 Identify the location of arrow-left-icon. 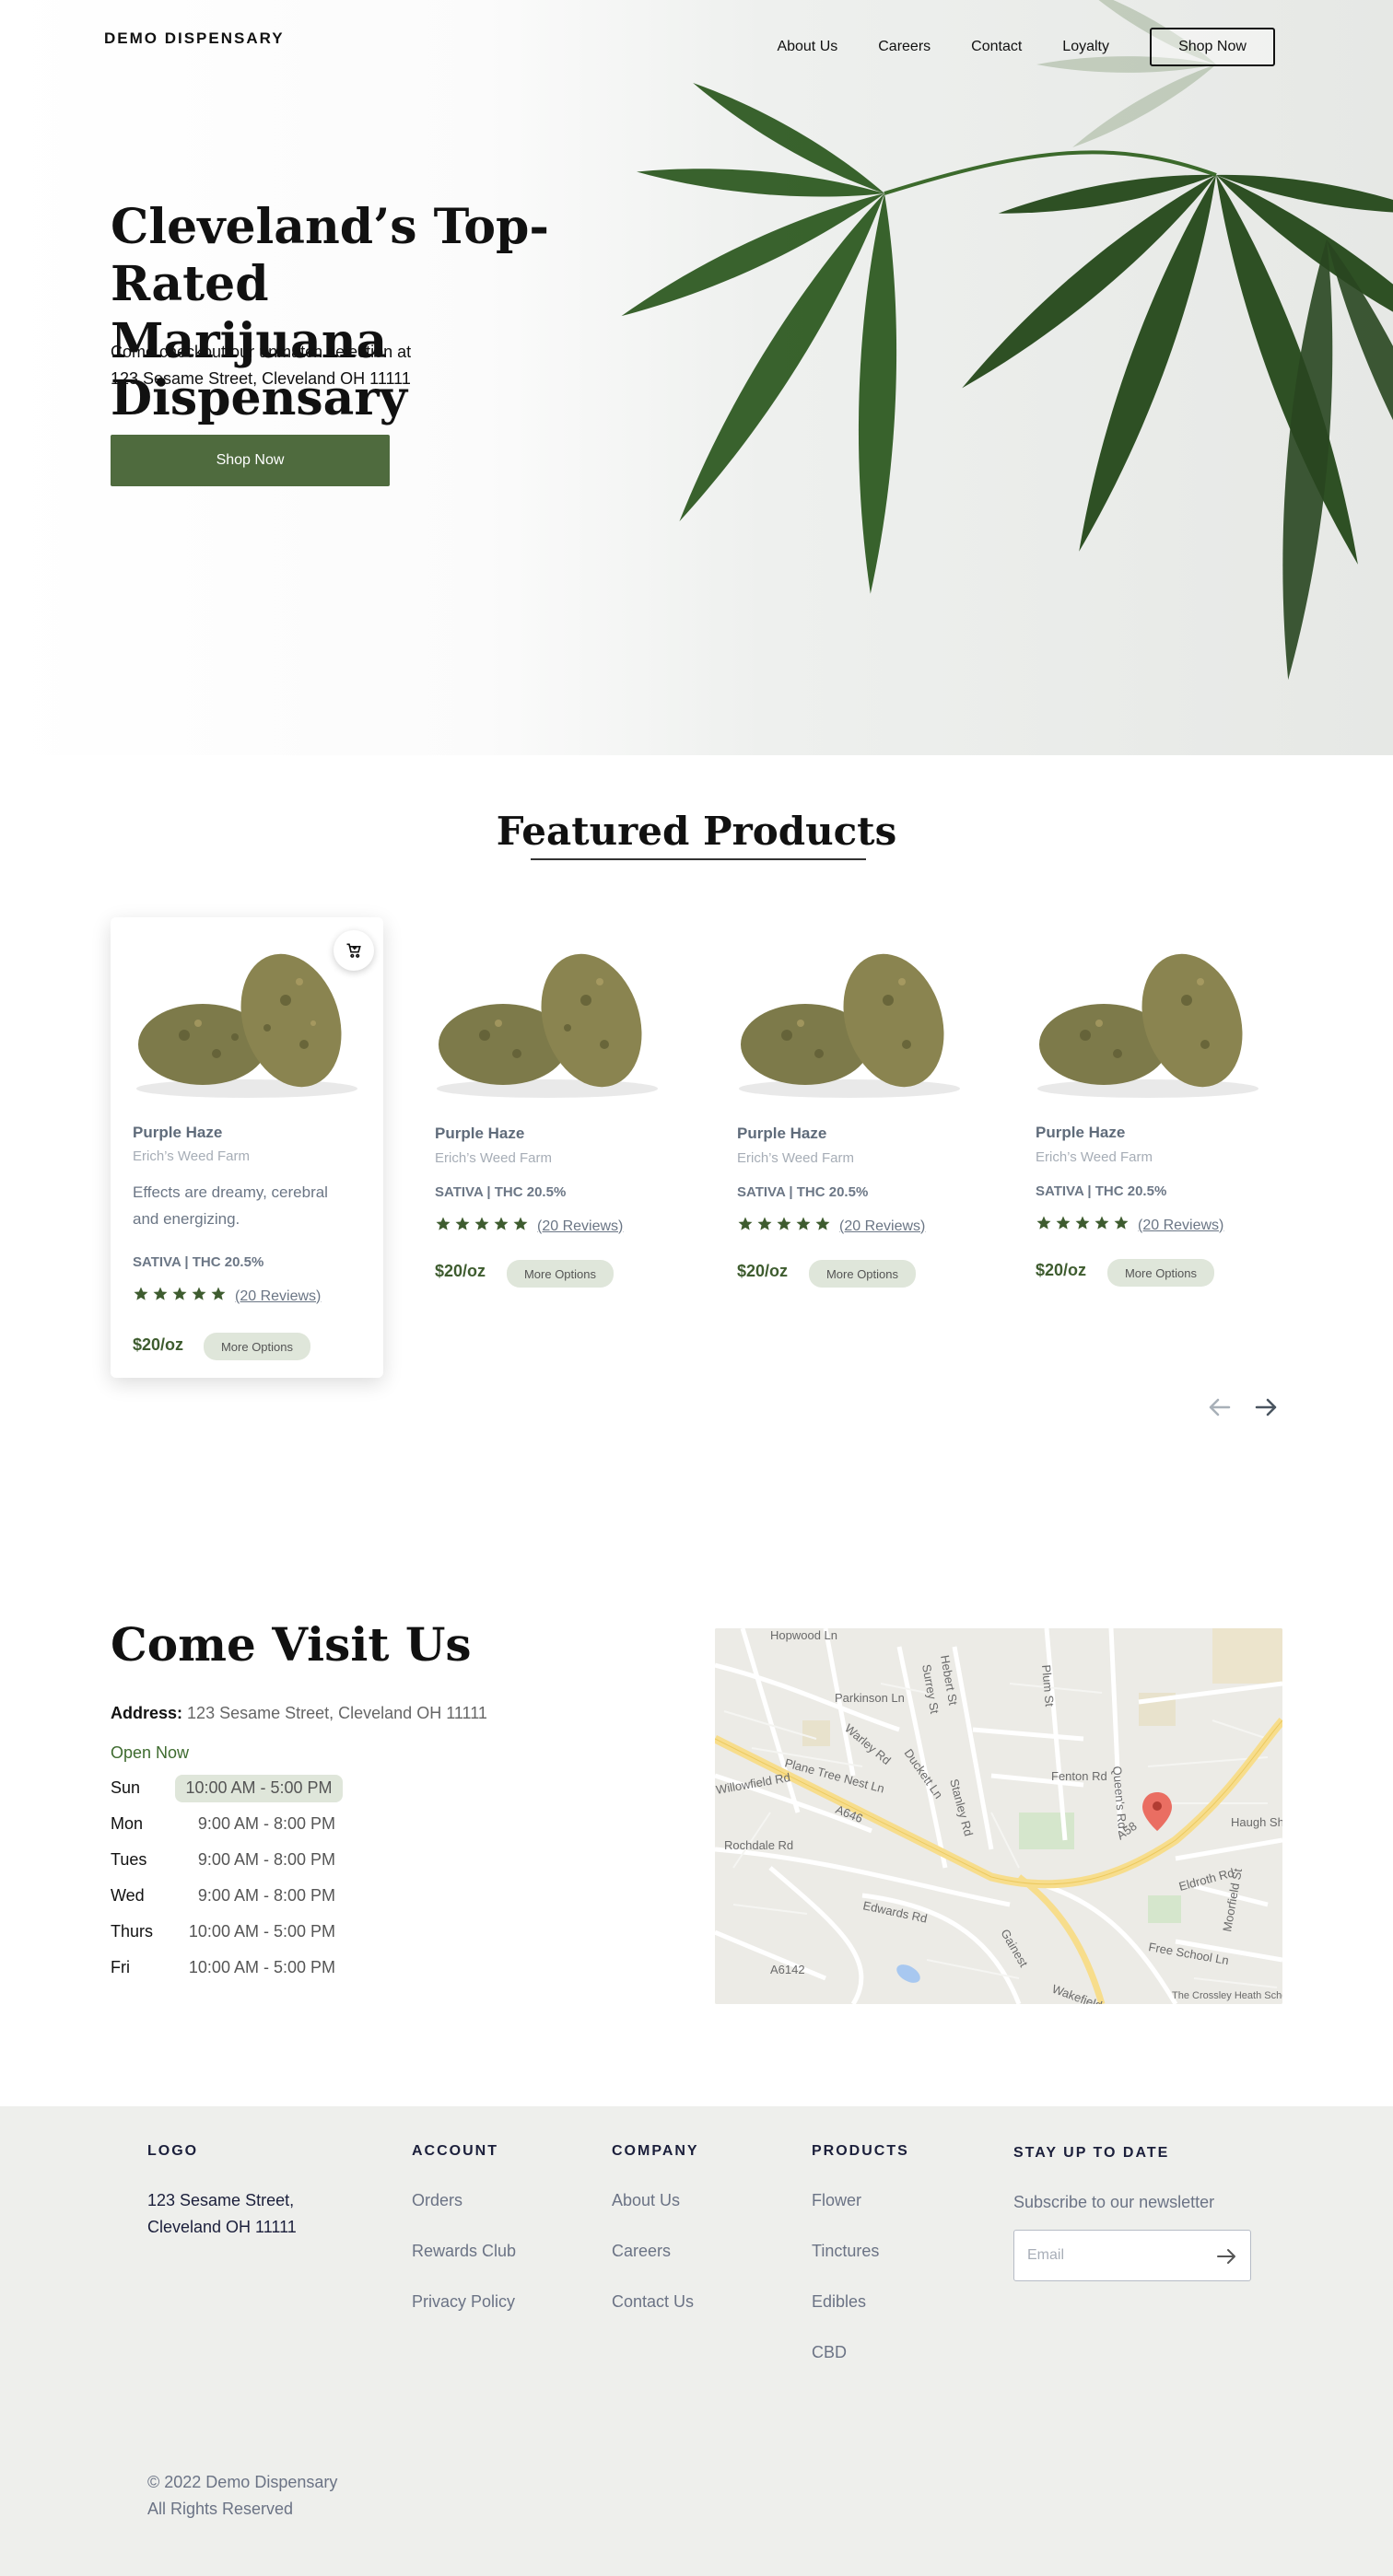
(1220, 1407).